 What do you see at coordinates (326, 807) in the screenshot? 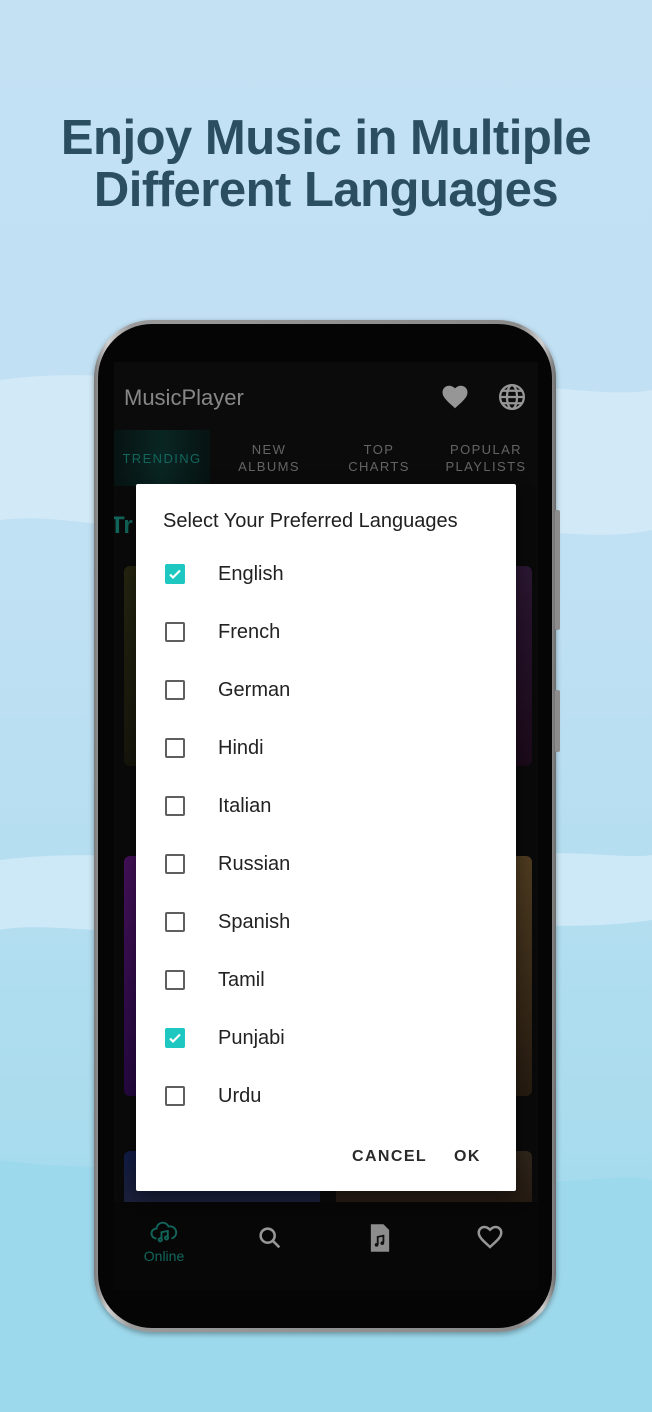
I see `language-option: Italian` at bounding box center [326, 807].